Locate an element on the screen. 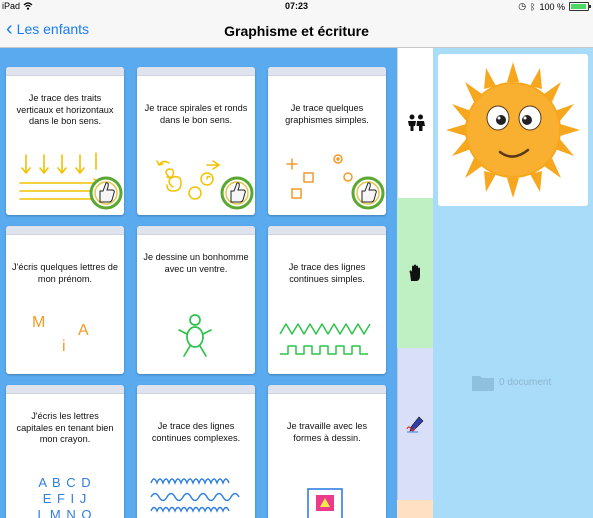 The height and width of the screenshot is (518, 593). card-label: J'écris quelques lettres de mon prénom. is located at coordinates (65, 273).